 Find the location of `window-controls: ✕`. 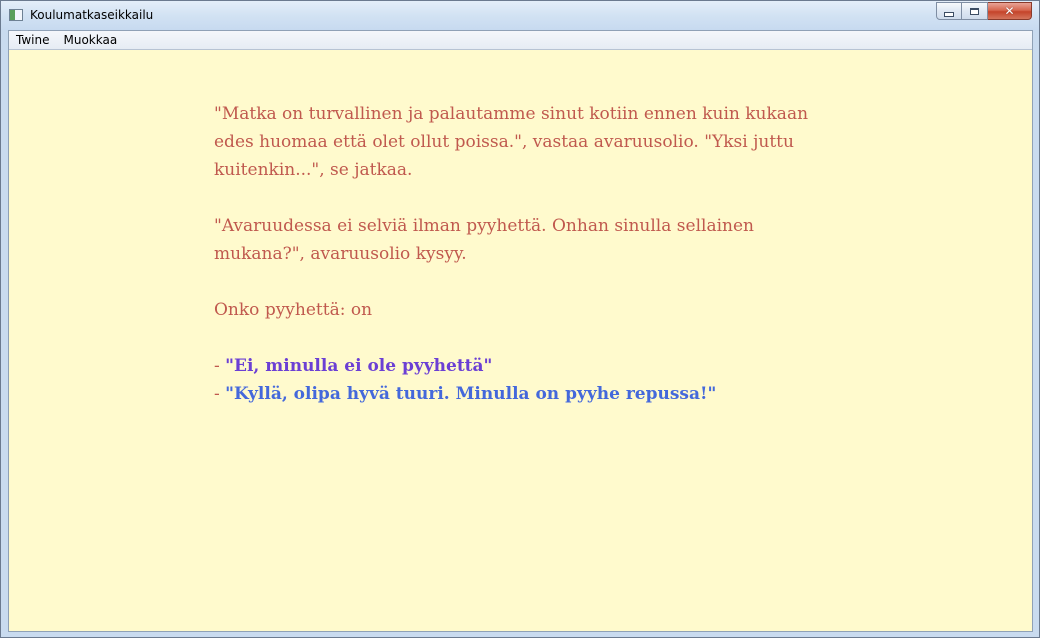

window-controls: ✕ is located at coordinates (984, 11).